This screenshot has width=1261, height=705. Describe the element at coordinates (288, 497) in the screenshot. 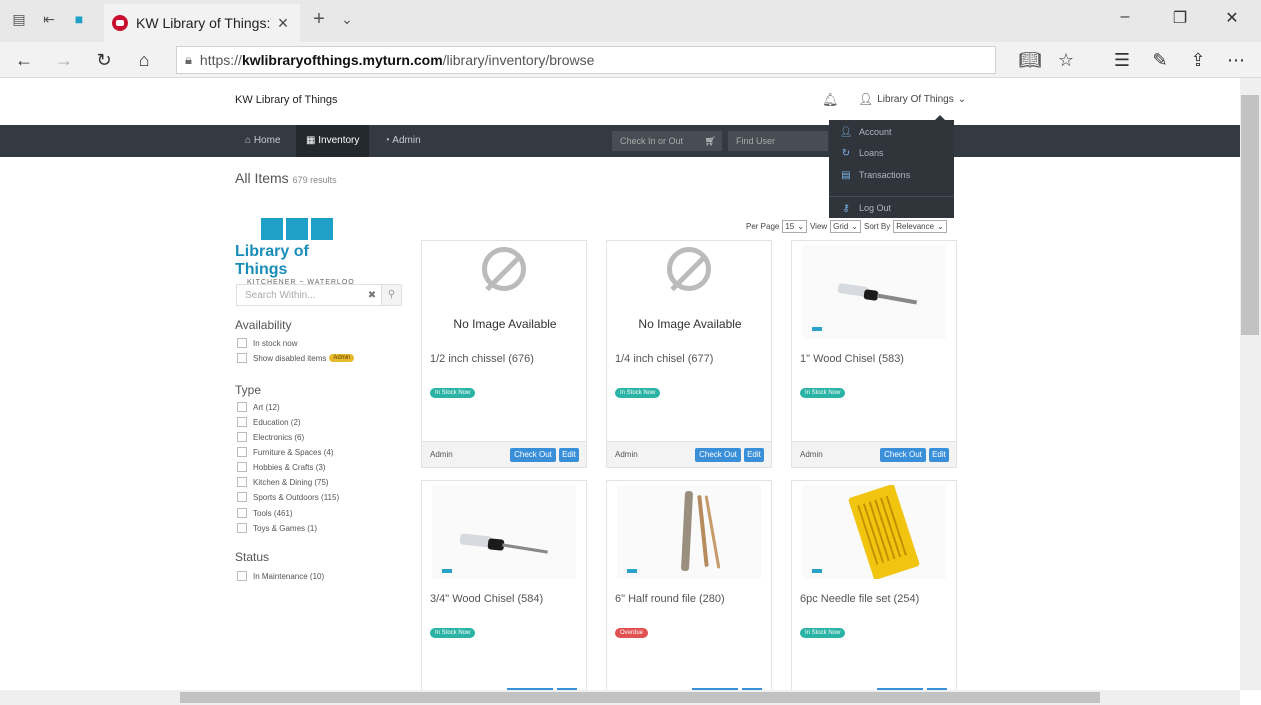

I see `filter-type: Sports & Outdoors (115)` at that location.